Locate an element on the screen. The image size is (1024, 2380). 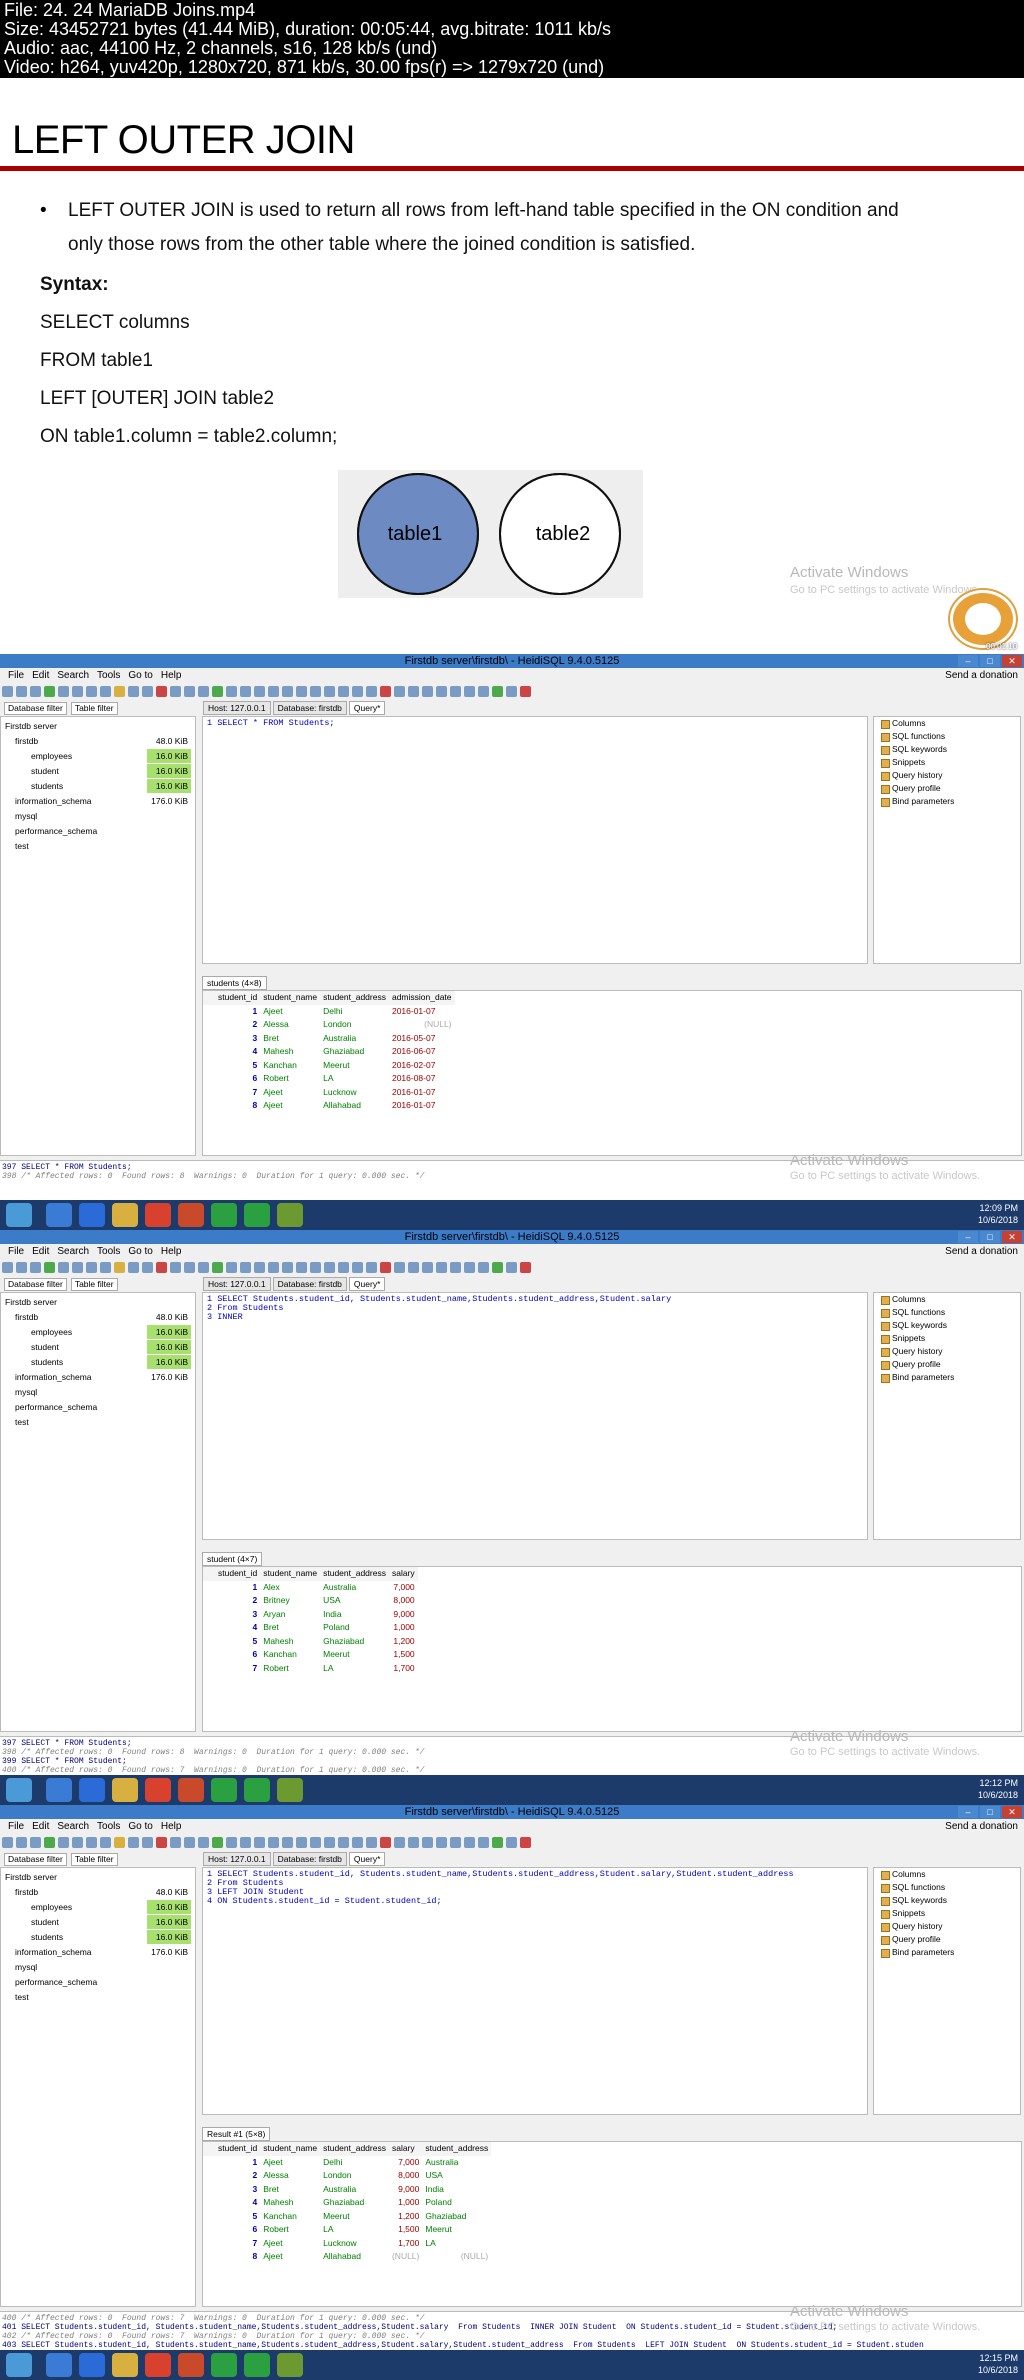
table-cell: Poland is located at coordinates (354, 1628).